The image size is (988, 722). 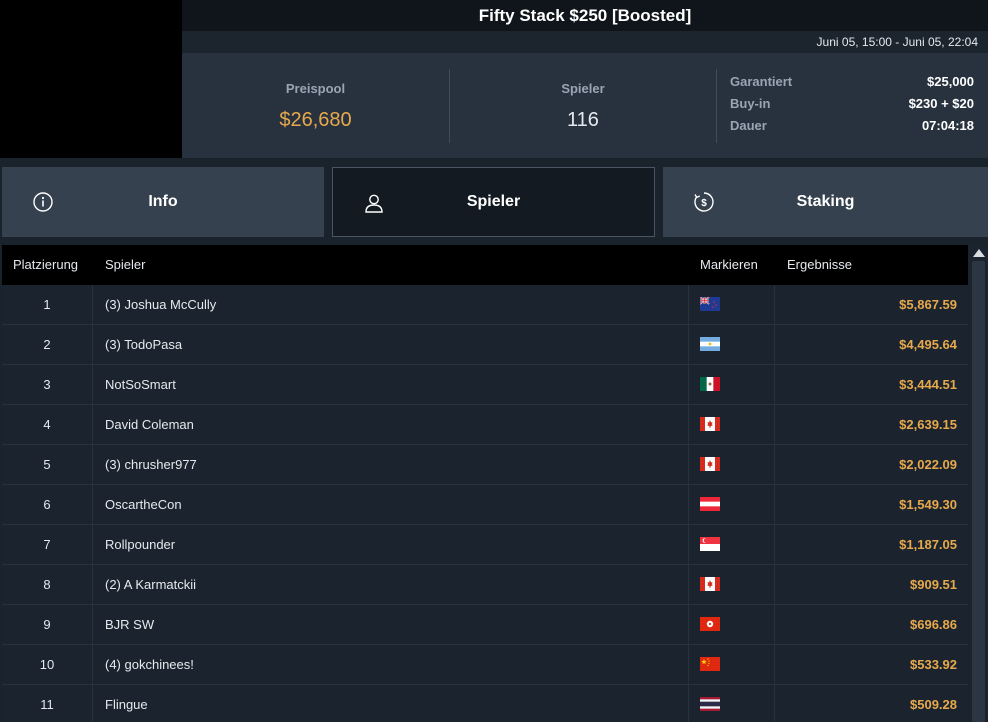 I want to click on row-rank: 1, so click(x=47, y=304).